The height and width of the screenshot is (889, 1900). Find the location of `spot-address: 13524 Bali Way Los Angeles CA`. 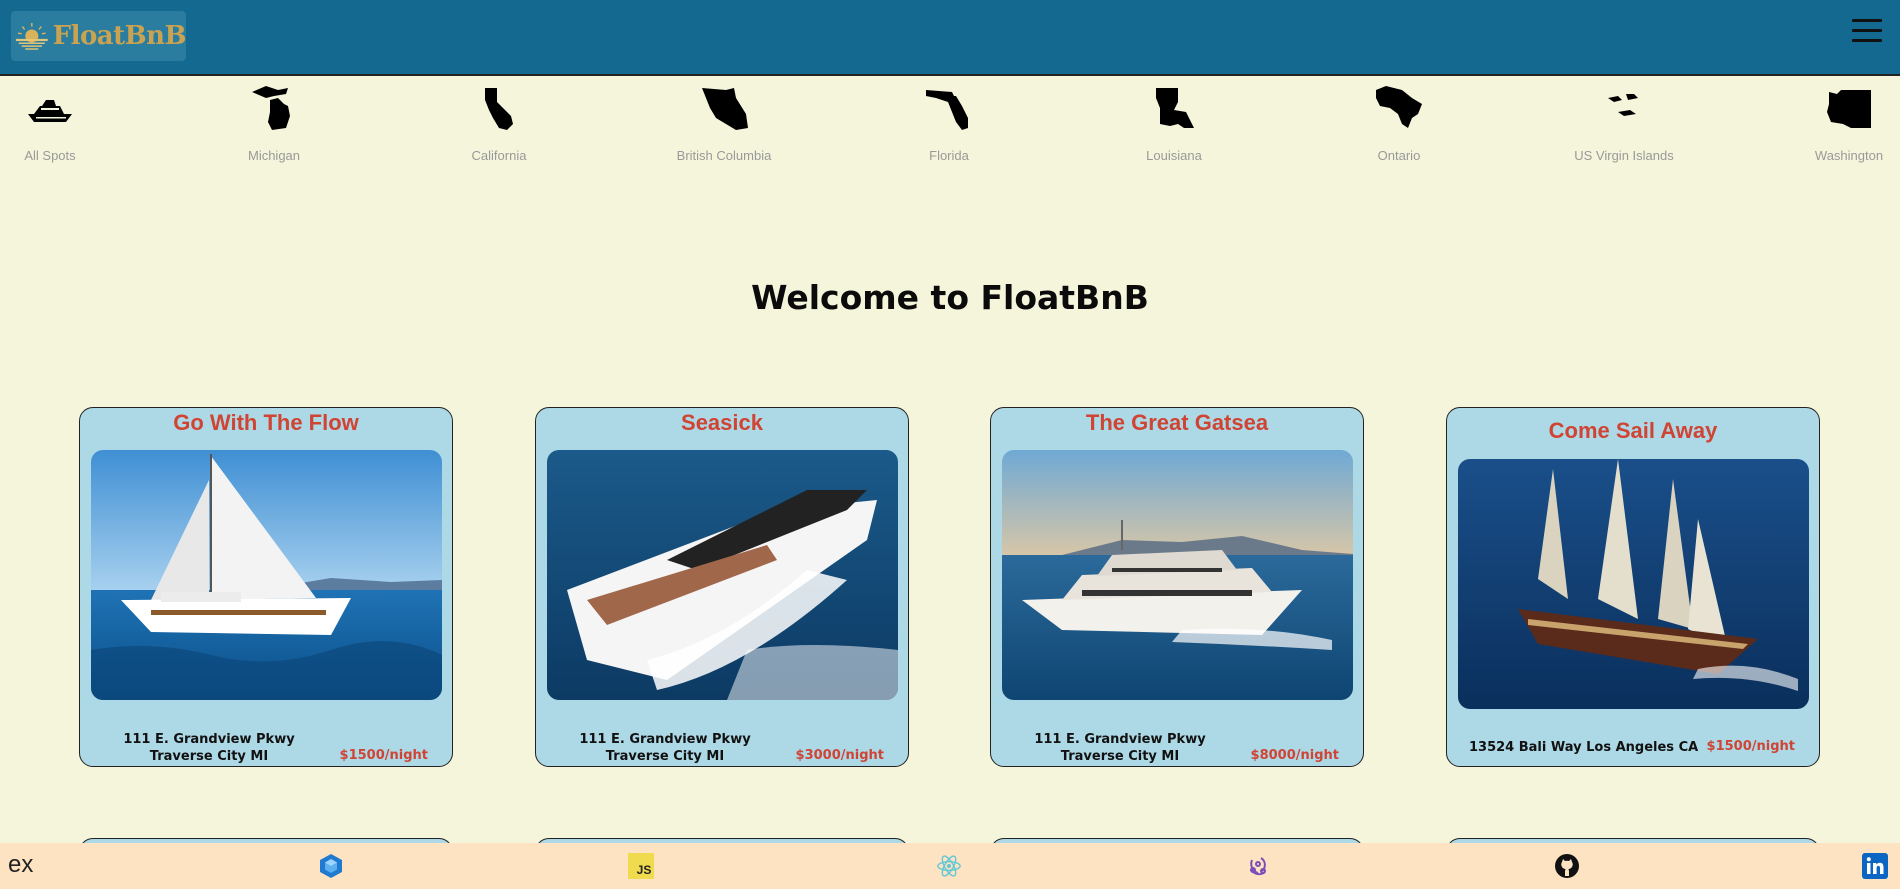

spot-address: 13524 Bali Way Los Angeles CA is located at coordinates (1584, 747).